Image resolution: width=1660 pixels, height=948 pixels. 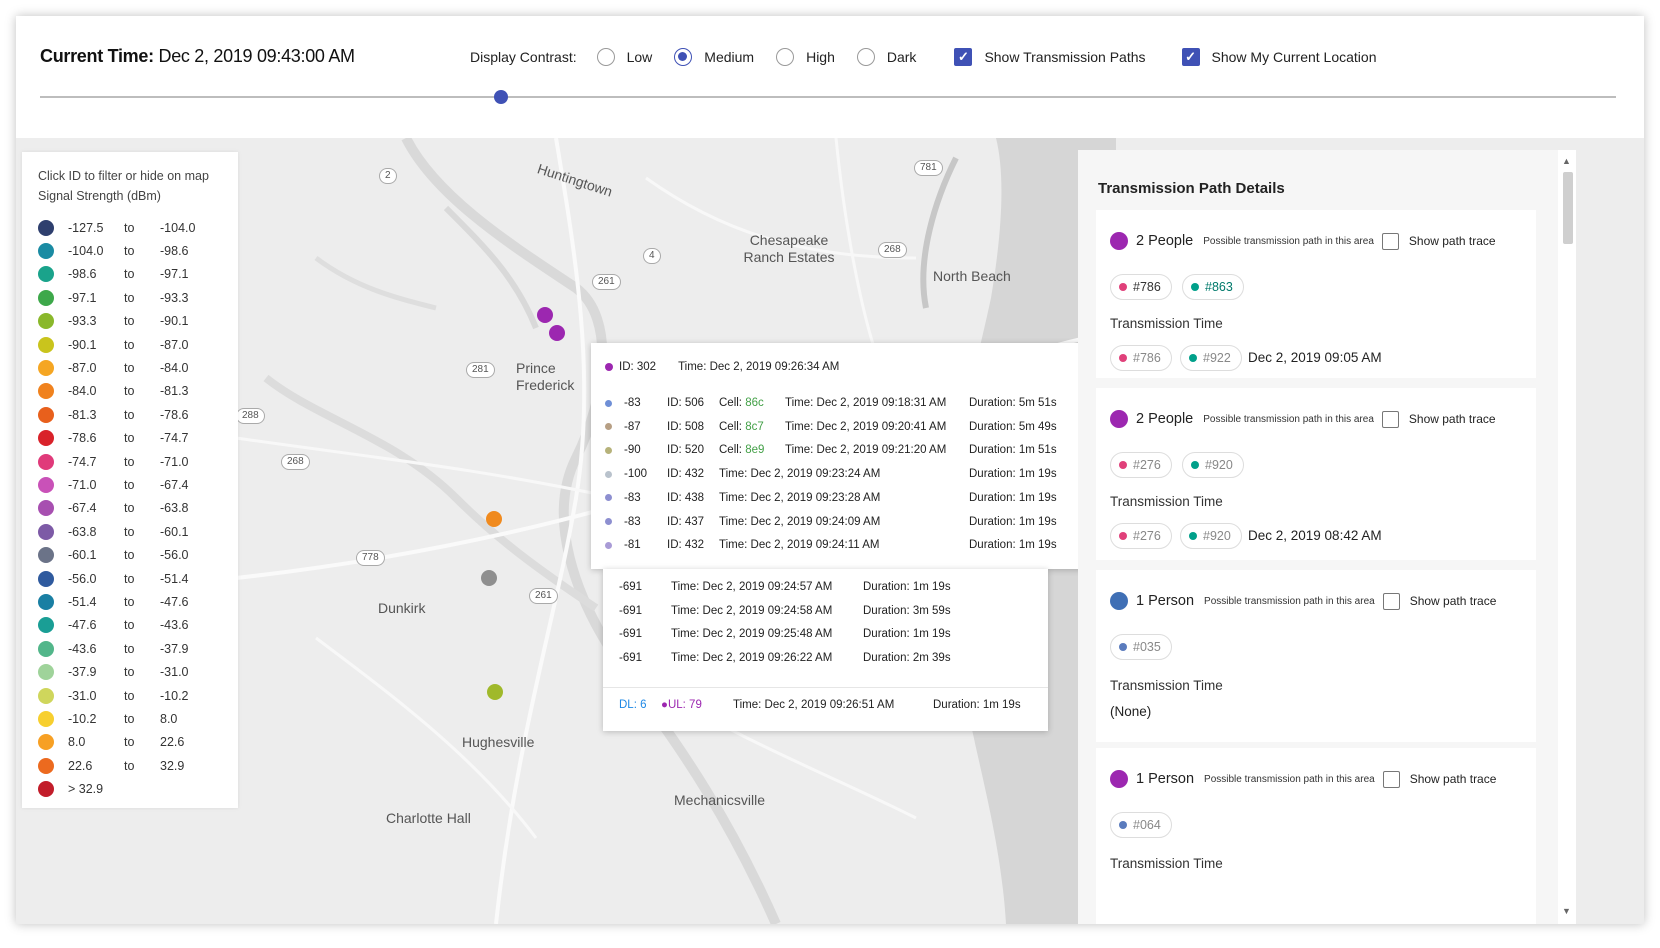 What do you see at coordinates (1566, 161) in the screenshot?
I see `scroll-up-icon: ▲` at bounding box center [1566, 161].